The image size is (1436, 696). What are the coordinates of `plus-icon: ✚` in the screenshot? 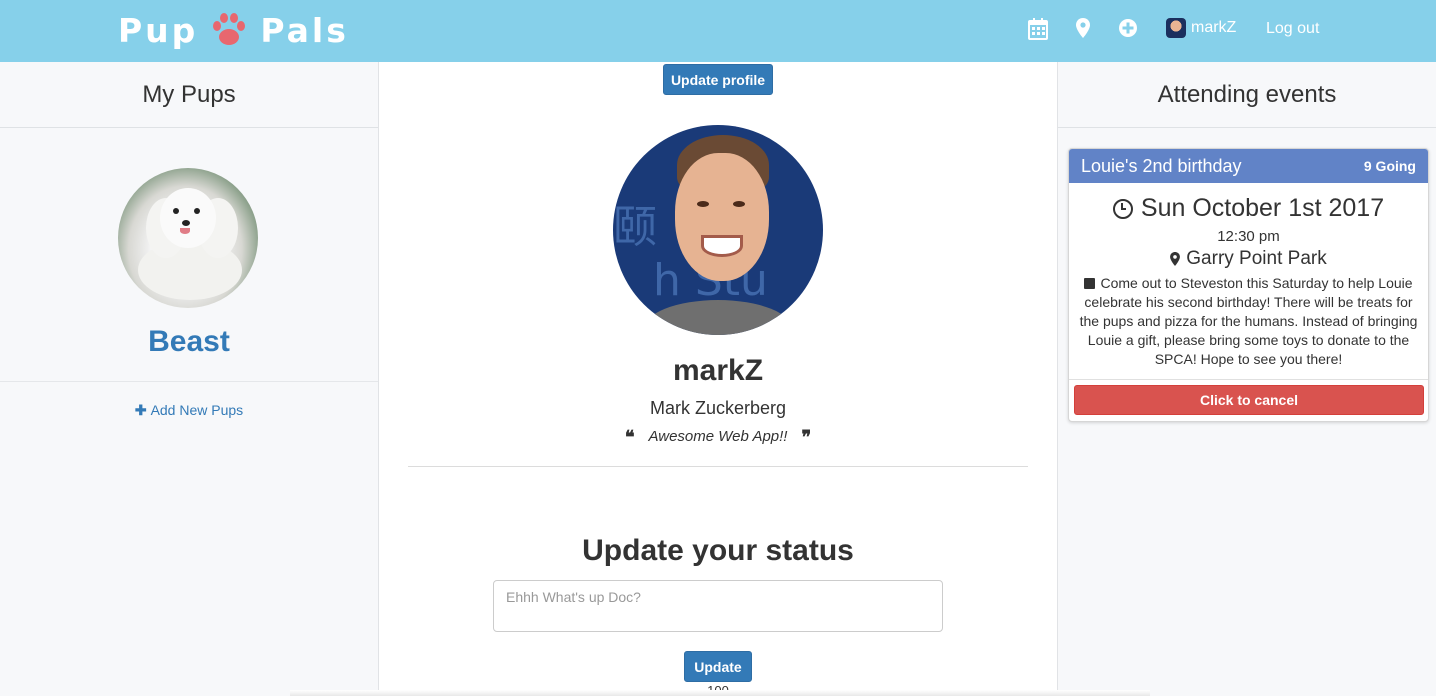 It's located at (140, 410).